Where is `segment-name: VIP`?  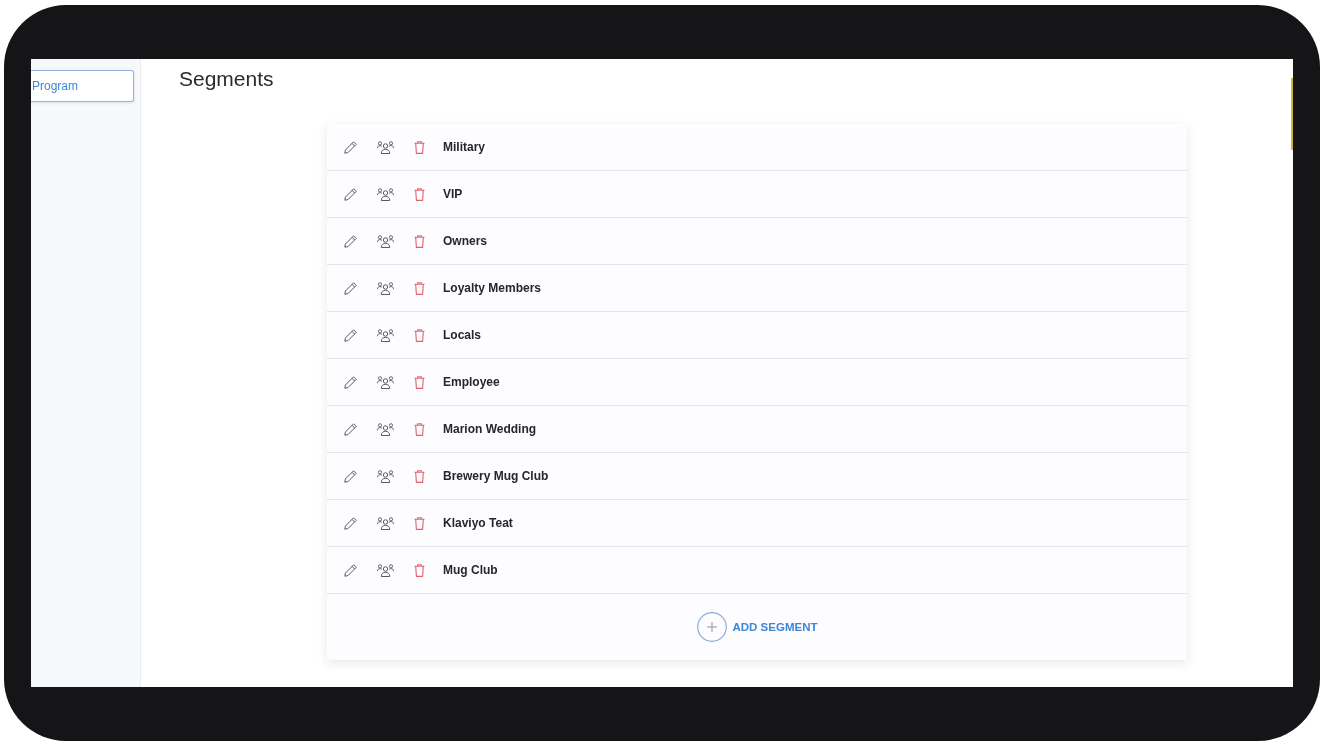 segment-name: VIP is located at coordinates (453, 194).